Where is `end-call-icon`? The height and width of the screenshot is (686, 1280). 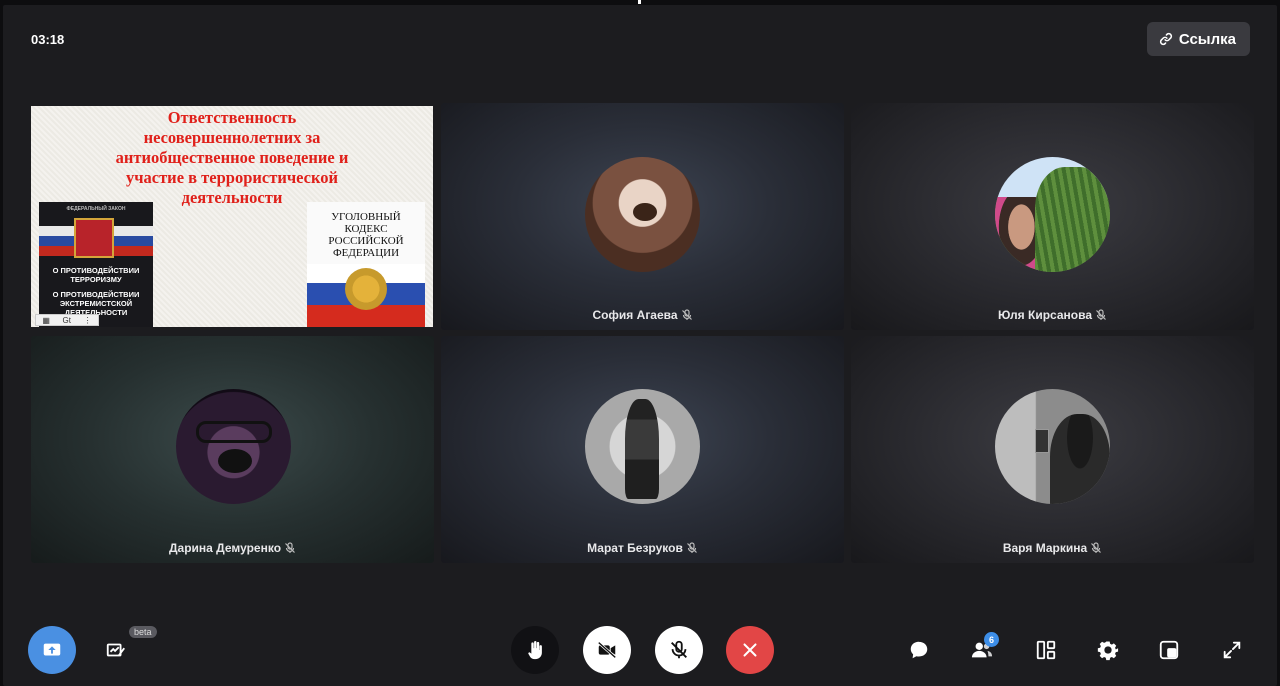
end-call-icon is located at coordinates (750, 650).